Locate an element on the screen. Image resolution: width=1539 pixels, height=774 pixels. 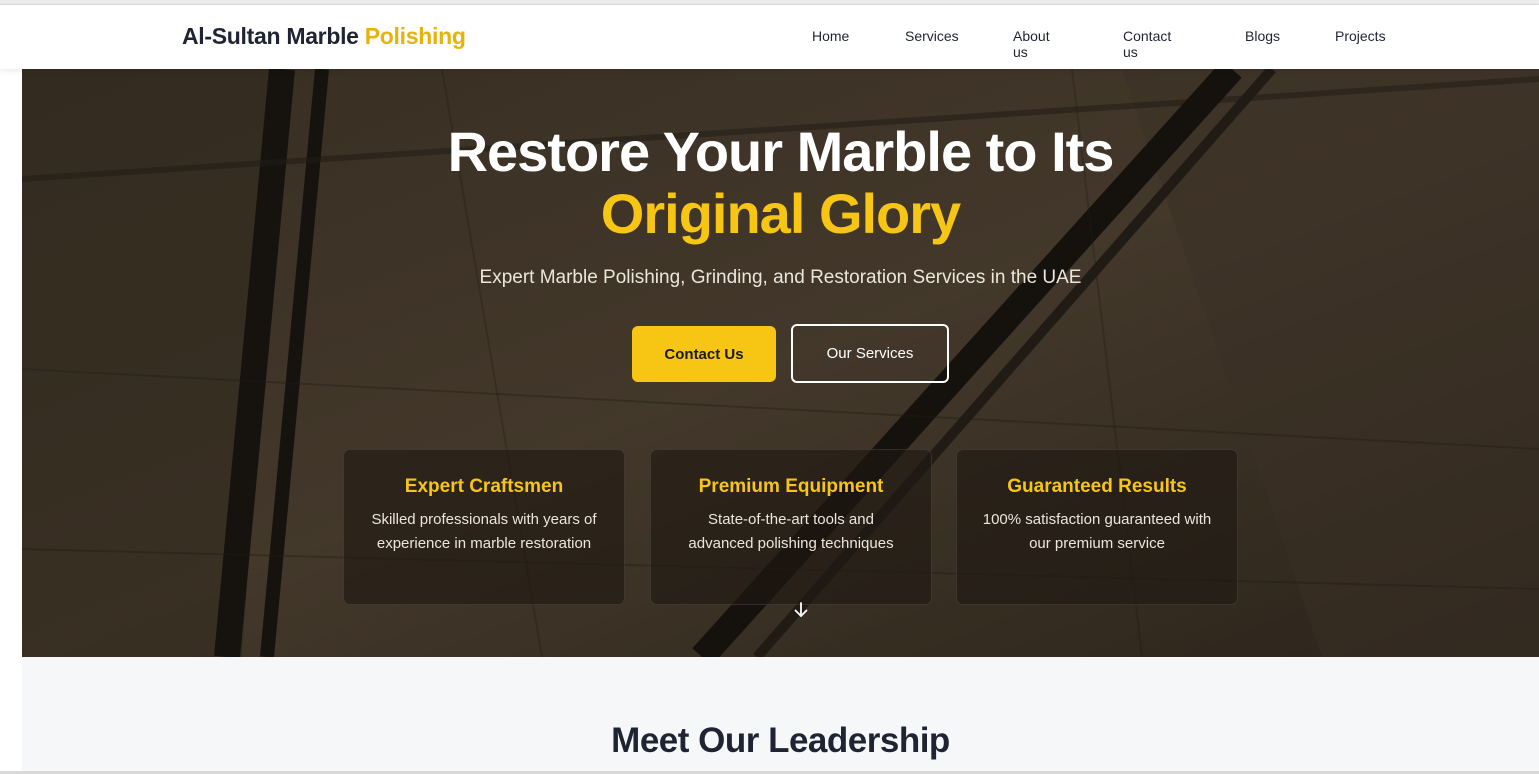
leadership-section: Meet Our Leadership is located at coordinates (780, 715).